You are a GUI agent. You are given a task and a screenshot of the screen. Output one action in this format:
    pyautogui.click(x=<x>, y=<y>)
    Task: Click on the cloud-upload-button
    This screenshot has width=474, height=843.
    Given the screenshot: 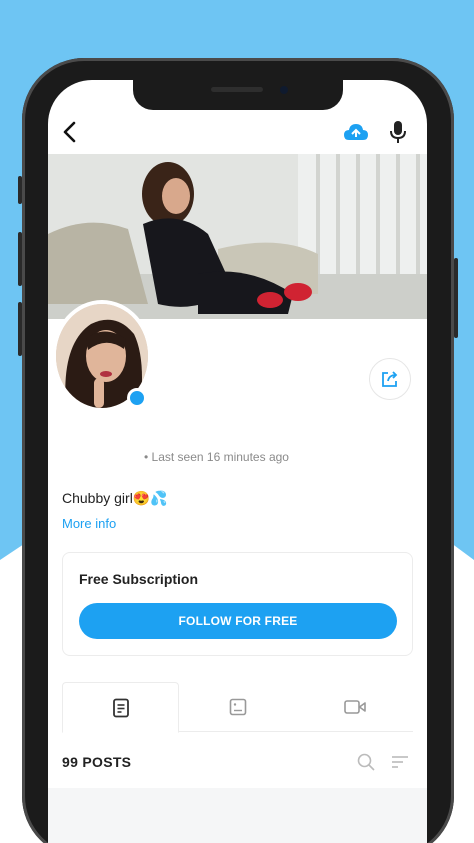 What is the action you would take?
    pyautogui.click(x=356, y=132)
    